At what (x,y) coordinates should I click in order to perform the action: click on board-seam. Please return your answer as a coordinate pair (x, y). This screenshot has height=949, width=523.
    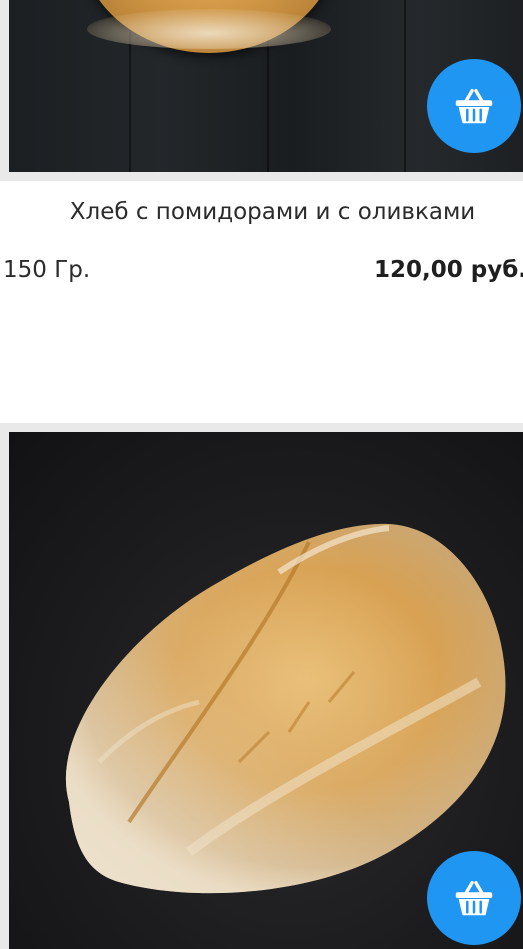
    Looking at the image, I should click on (405, 86).